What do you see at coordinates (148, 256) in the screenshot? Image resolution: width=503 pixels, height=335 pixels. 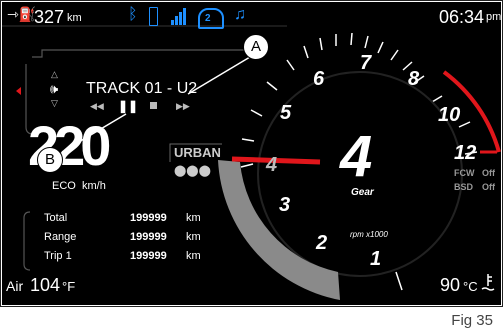 I see `odometer-trip1-value: 199999` at bounding box center [148, 256].